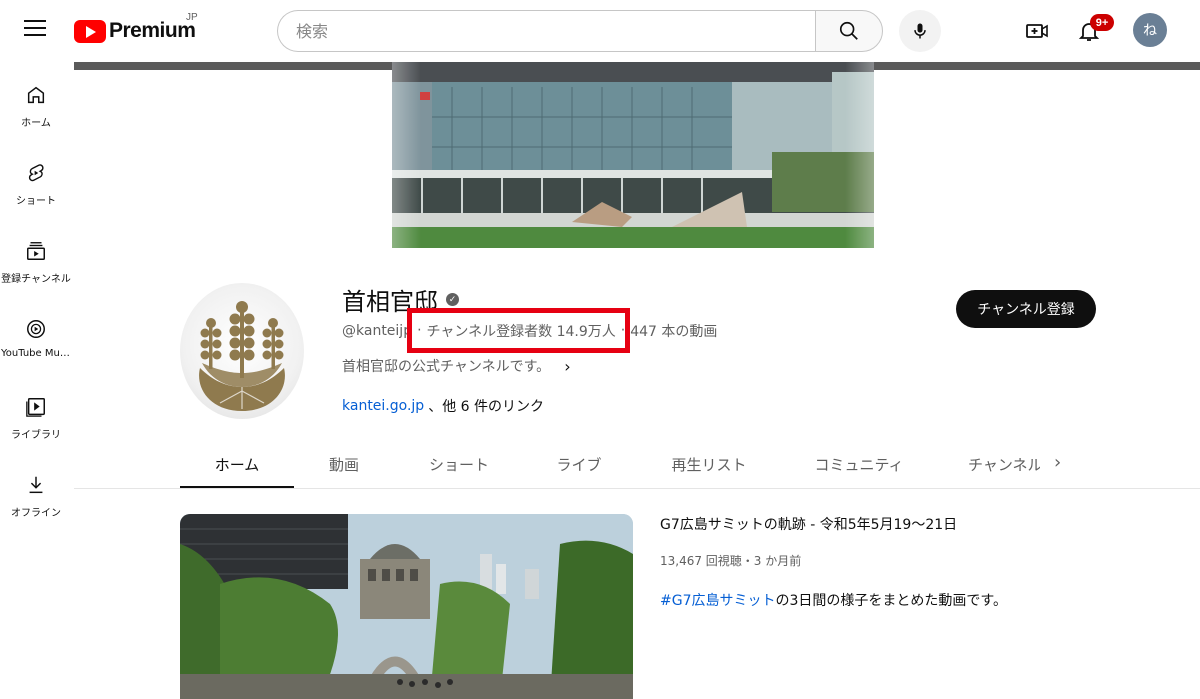 This screenshot has width=1200, height=699. I want to click on create-video-icon, so click(1037, 31).